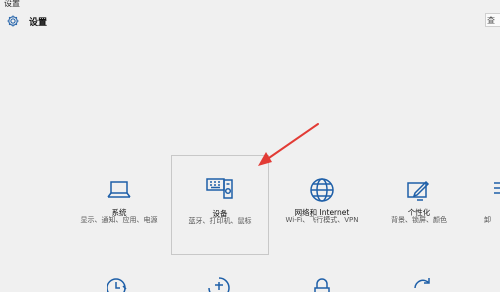 The height and width of the screenshot is (292, 500). I want to click on tile-personalization: 个性化 背景、锁屏、颜色, so click(419, 205).